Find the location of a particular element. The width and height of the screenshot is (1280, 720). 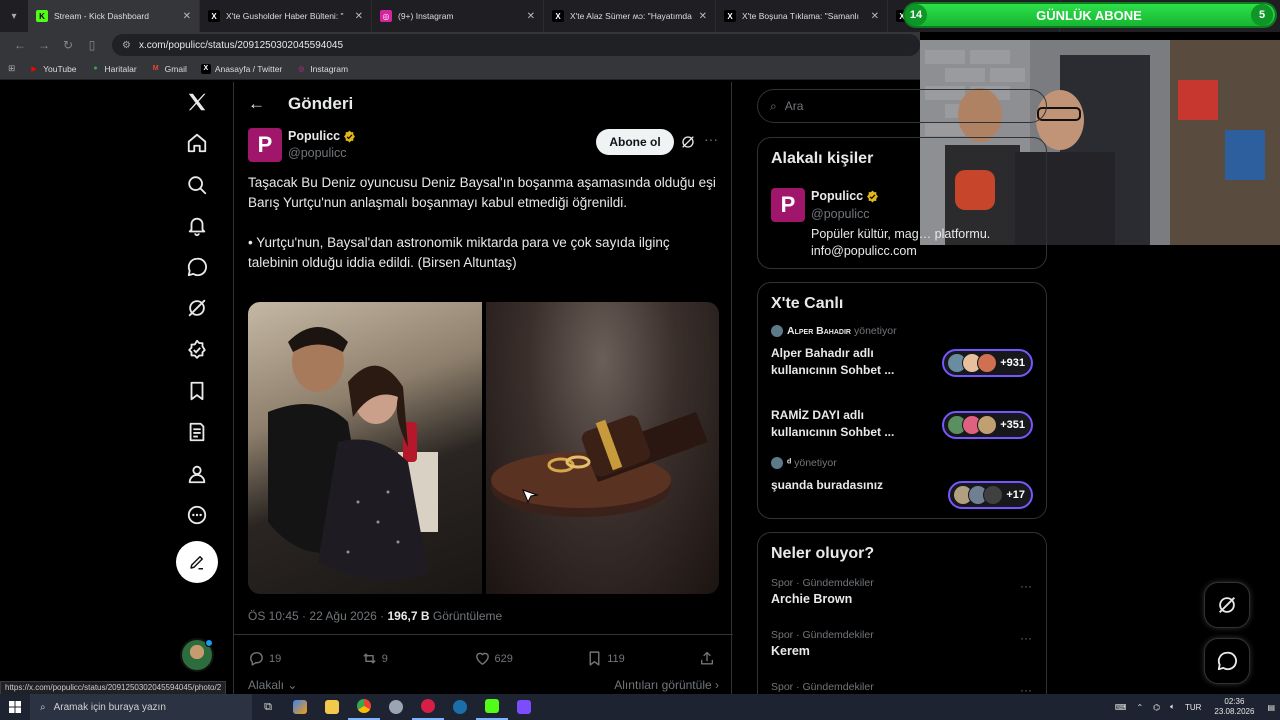

articles-icon is located at coordinates (197, 432).